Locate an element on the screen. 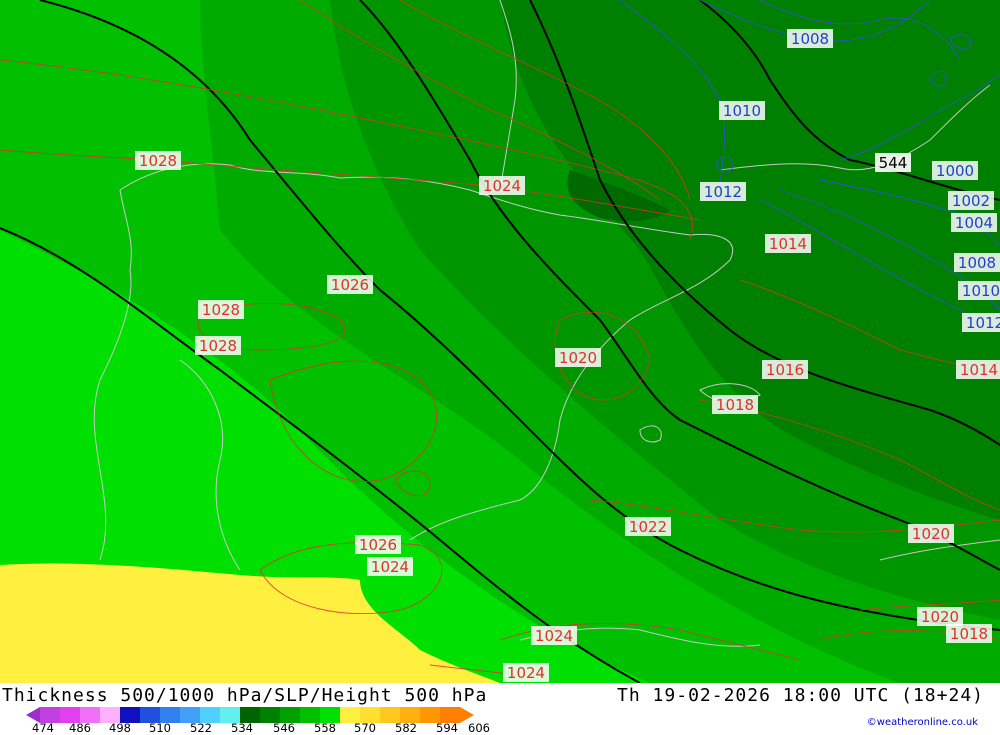 The width and height of the screenshot is (1000, 735). slp-label-low: 1000 is located at coordinates (955, 170).